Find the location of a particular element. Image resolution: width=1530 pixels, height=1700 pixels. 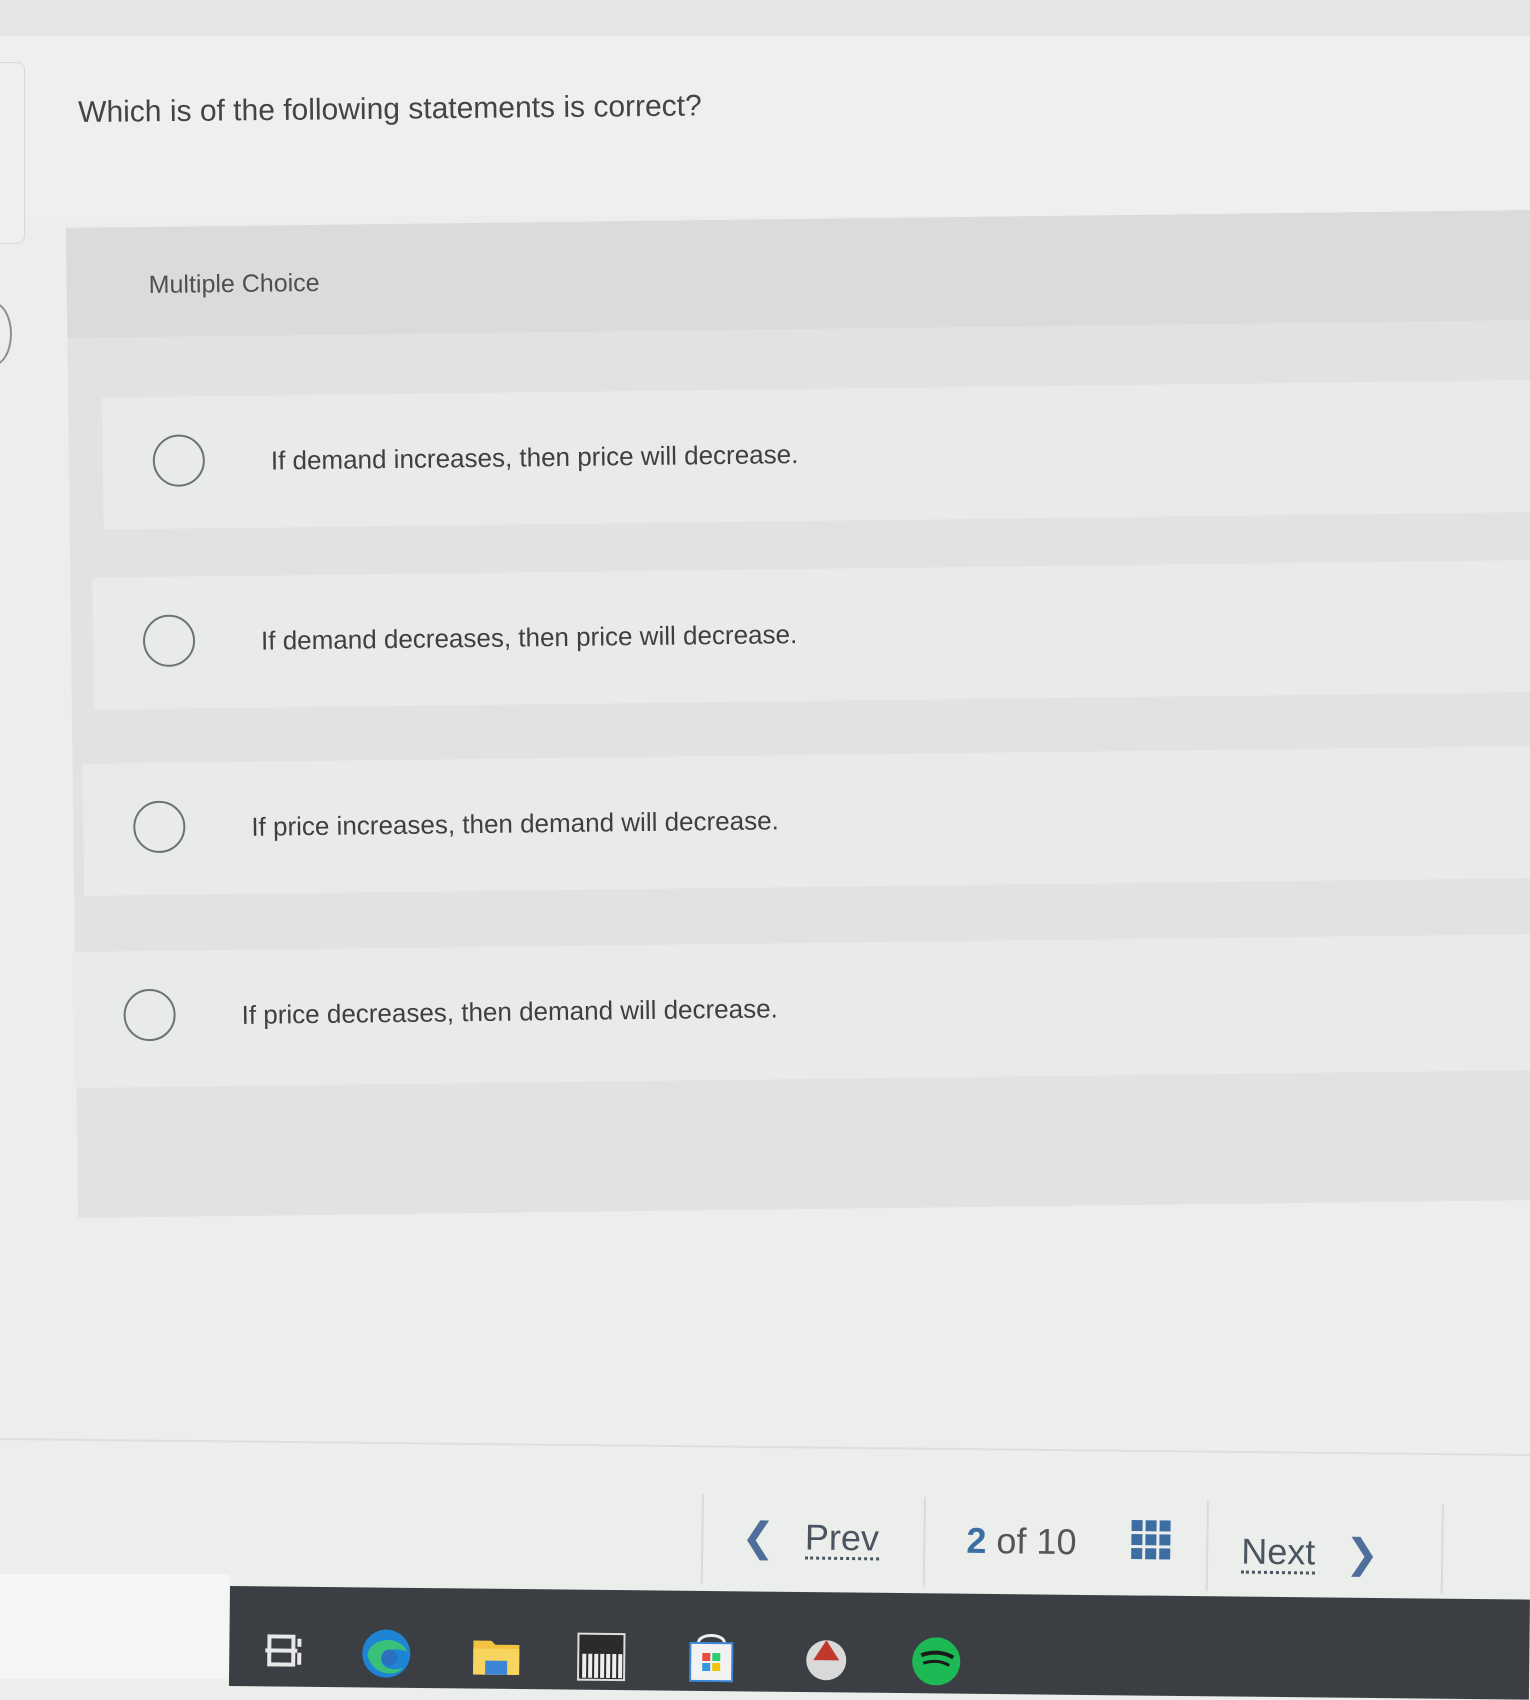

task-view-icon is located at coordinates (286, 1651).